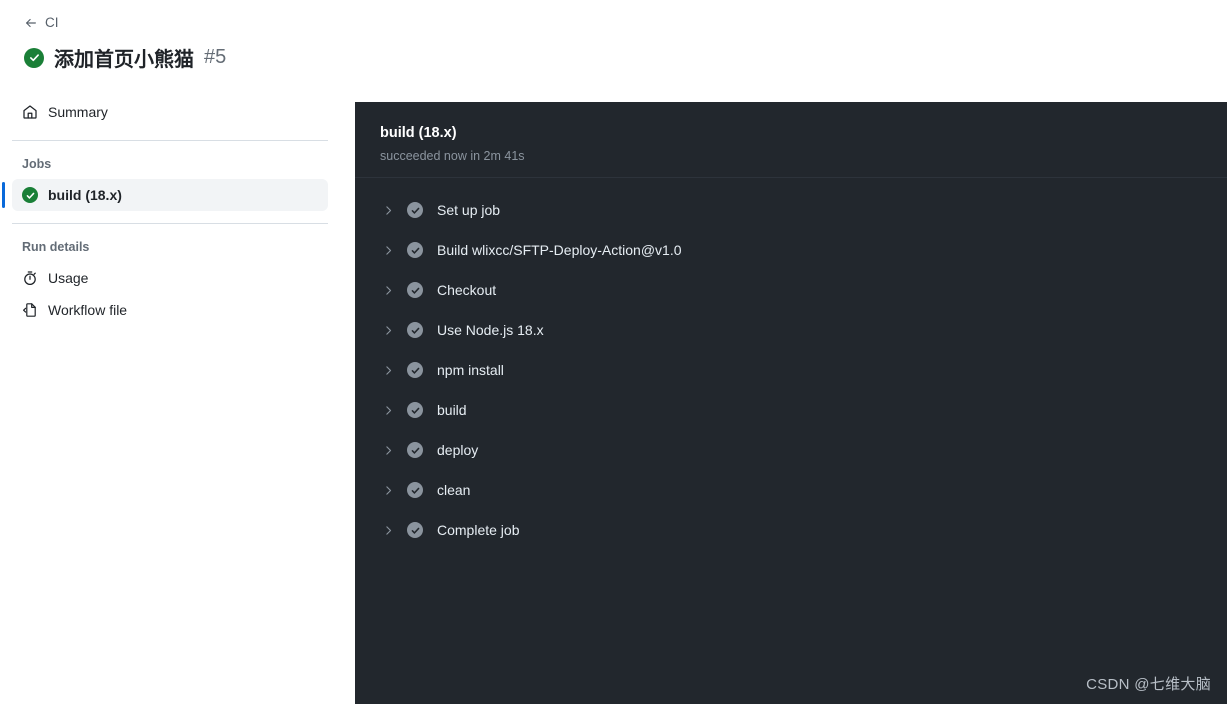  I want to click on sidebar-item-job-build-label: build (18.x), so click(85, 195).